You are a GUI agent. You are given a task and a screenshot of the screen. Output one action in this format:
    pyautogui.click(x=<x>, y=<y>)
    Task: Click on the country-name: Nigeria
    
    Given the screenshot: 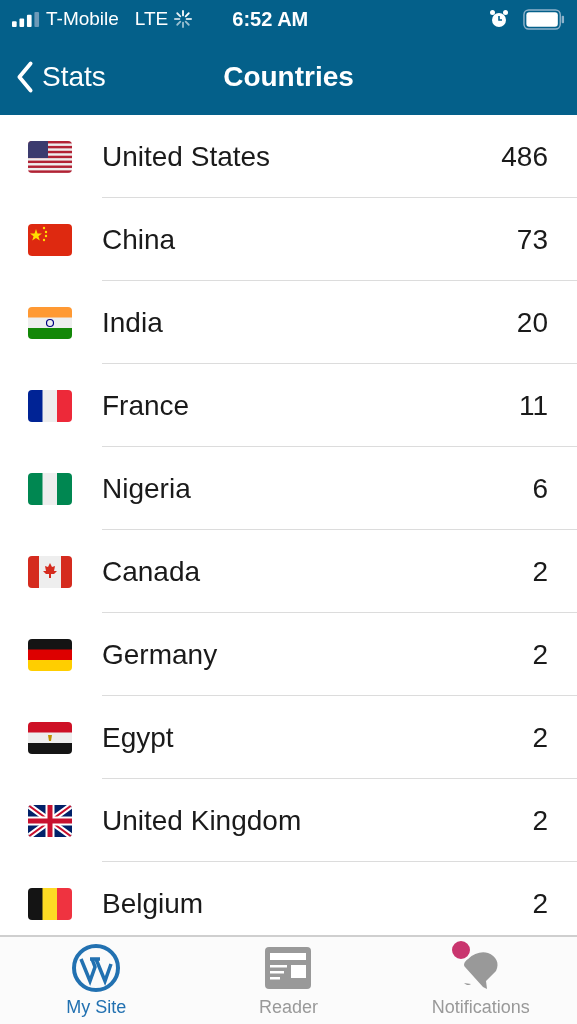 What is the action you would take?
    pyautogui.click(x=147, y=488)
    